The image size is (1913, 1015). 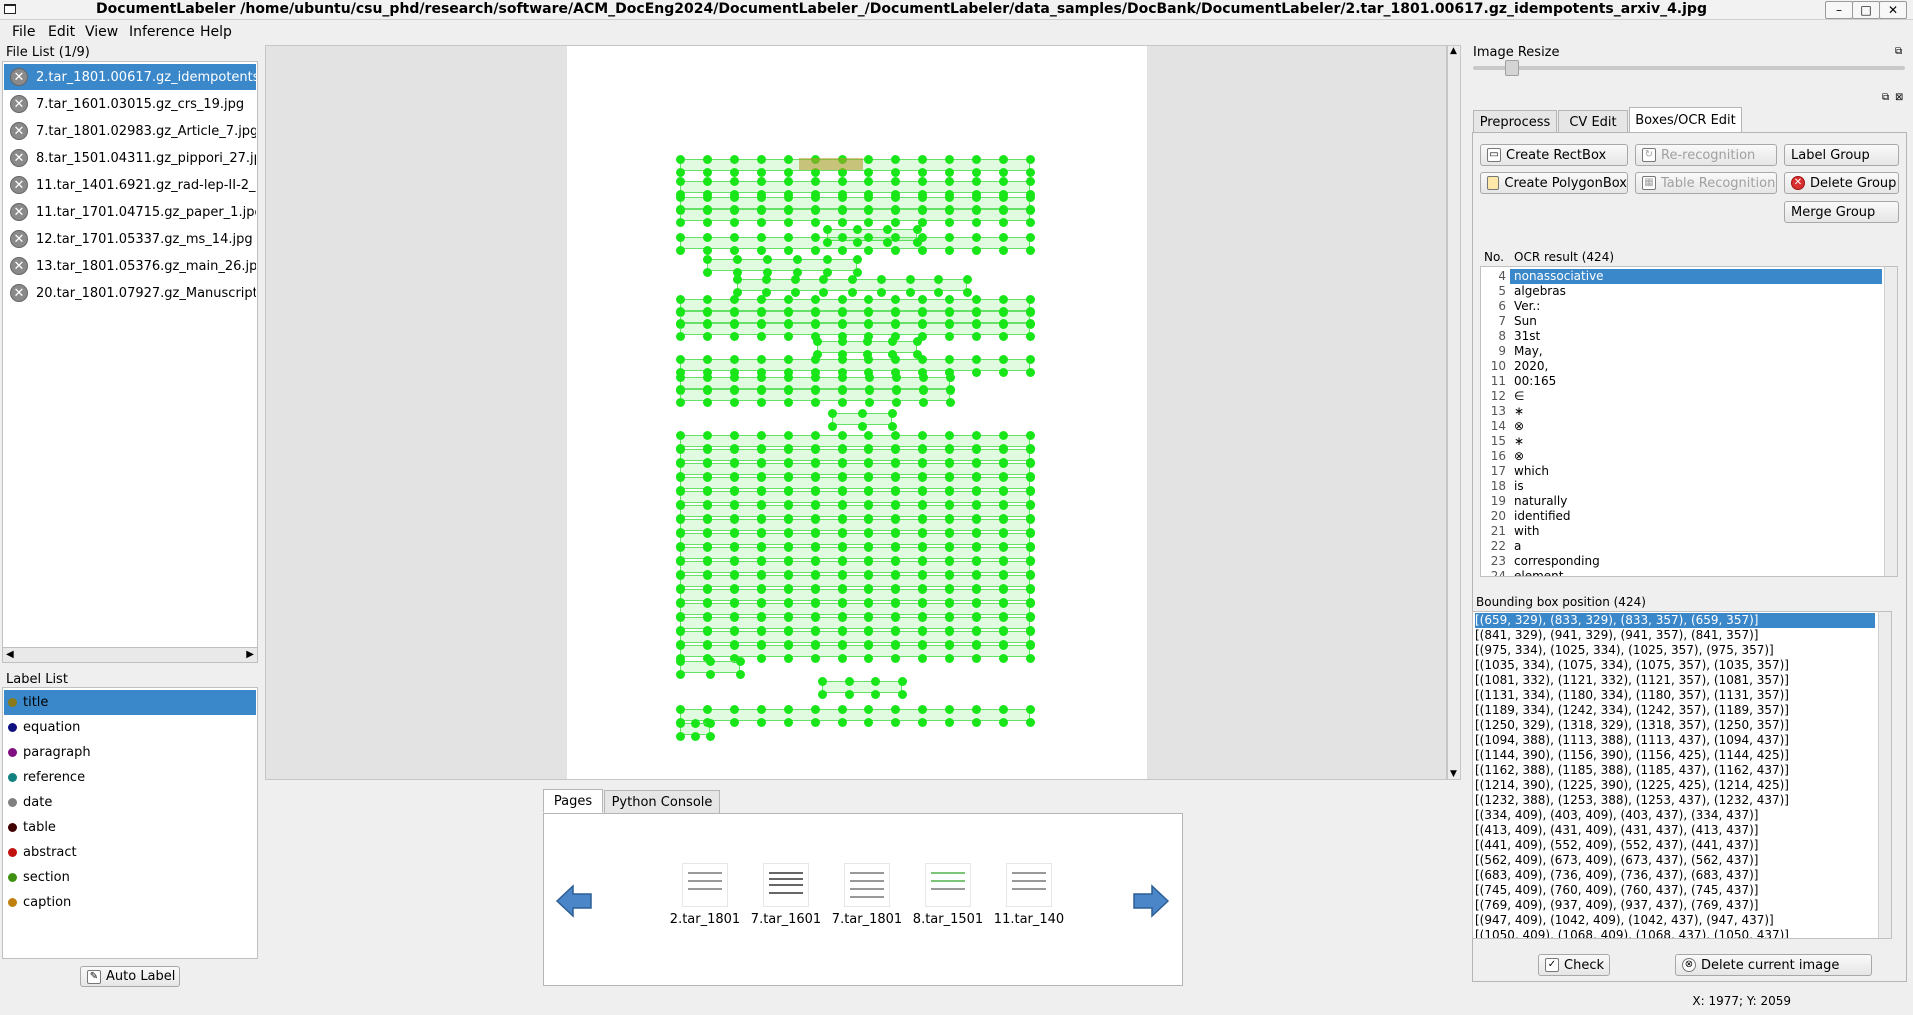 I want to click on ocr-row: 9 May,, so click(x=1682, y=351).